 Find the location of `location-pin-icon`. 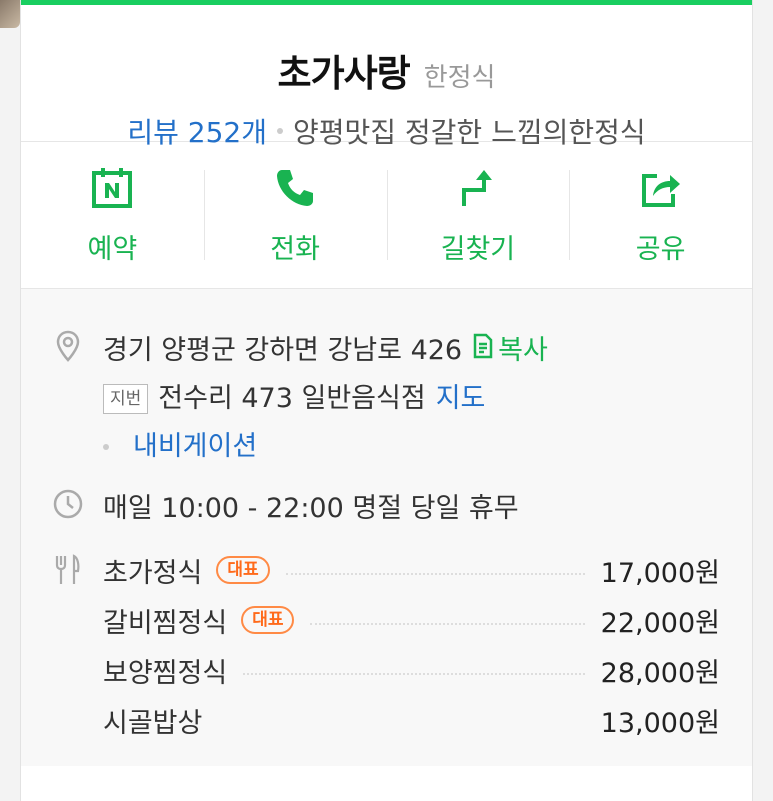

location-pin-icon is located at coordinates (68, 346).